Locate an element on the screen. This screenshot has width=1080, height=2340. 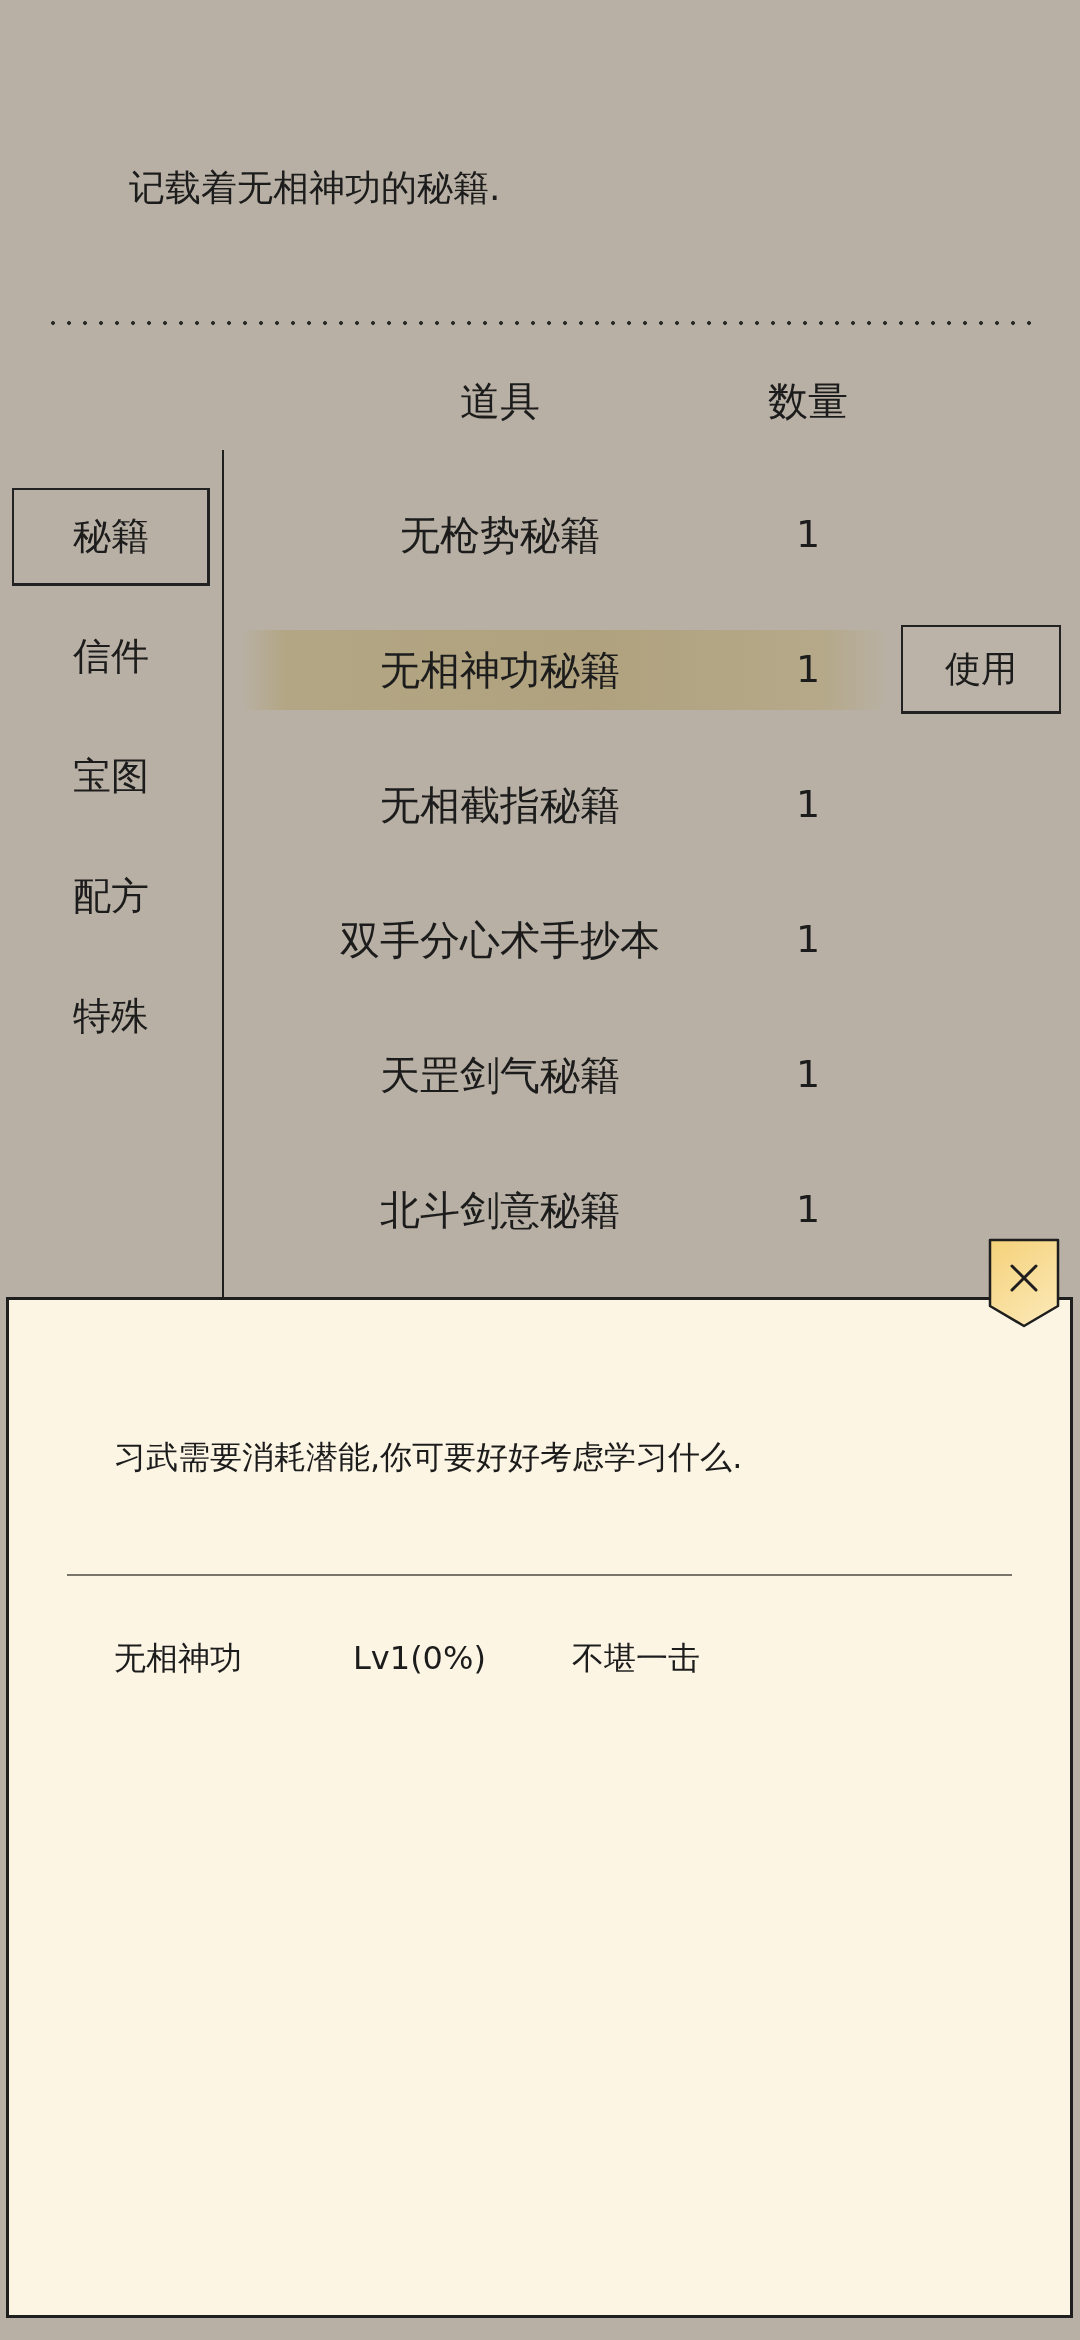
item-name: 北斗剑意秘籍 is located at coordinates (500, 1209).